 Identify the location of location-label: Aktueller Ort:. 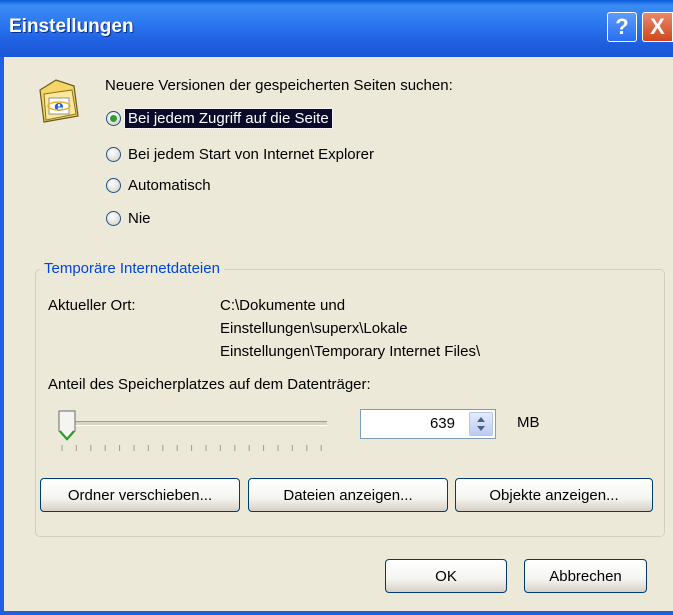
(92, 305).